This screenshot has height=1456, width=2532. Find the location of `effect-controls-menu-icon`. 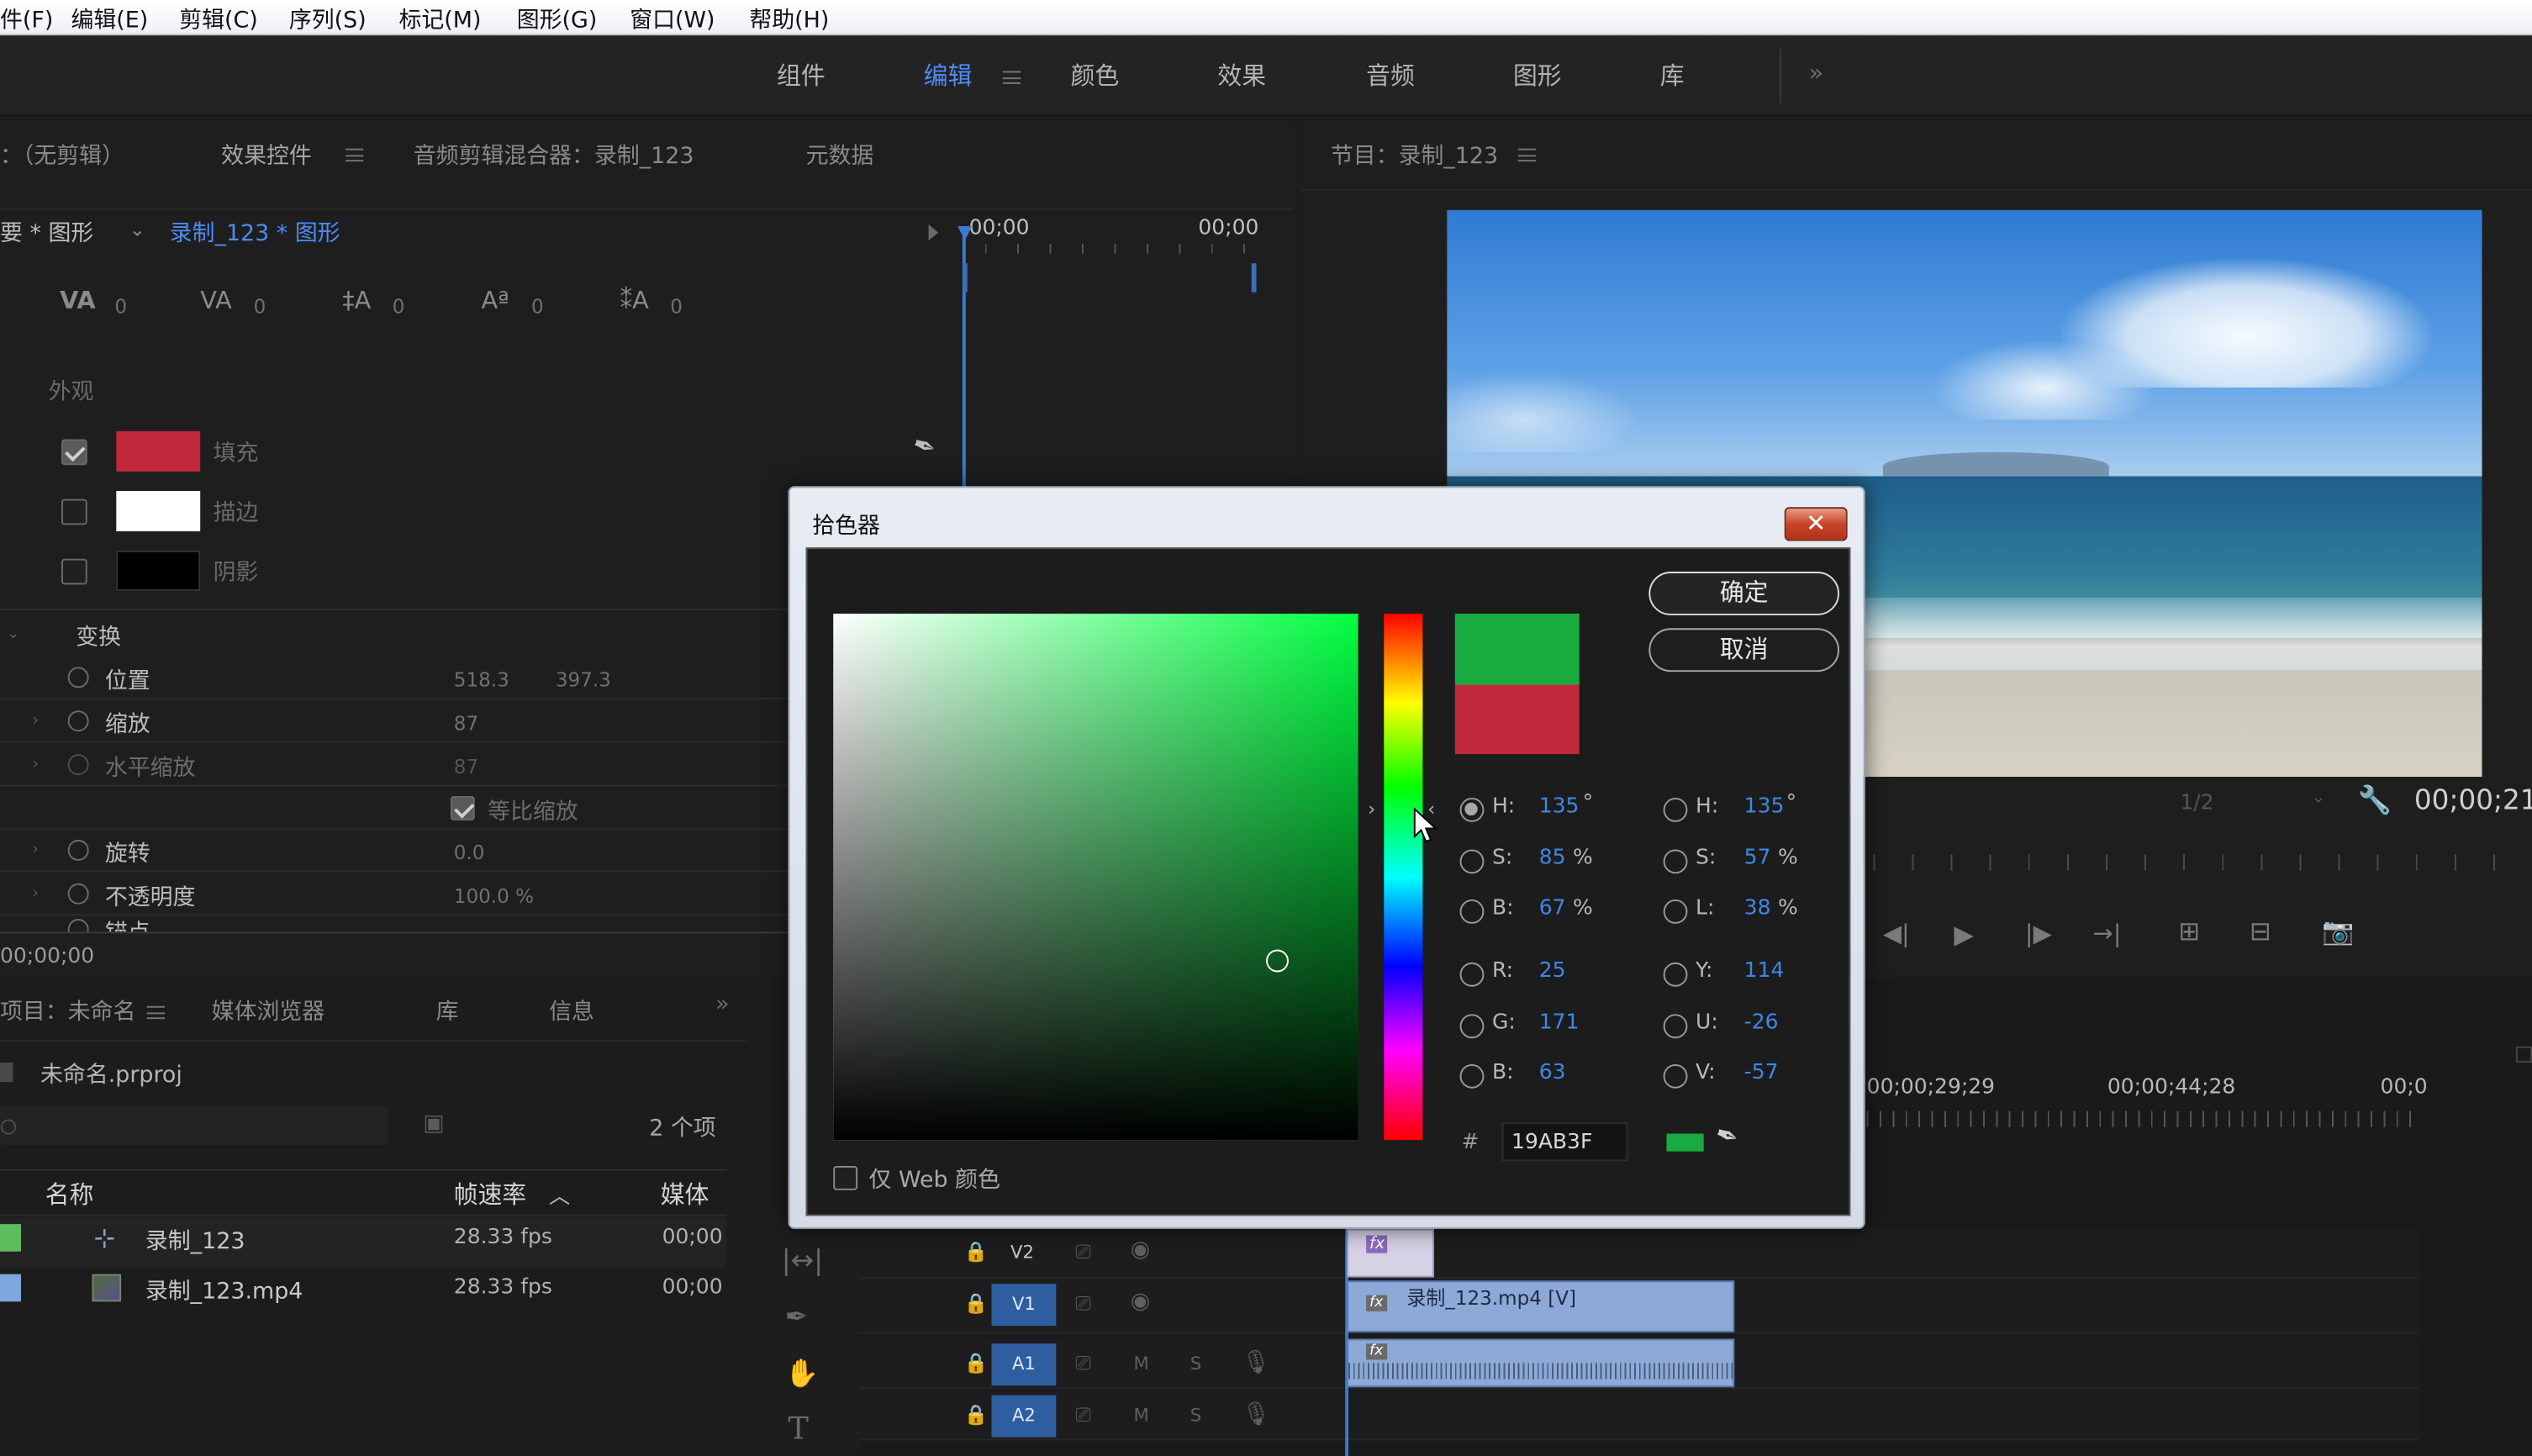

effect-controls-menu-icon is located at coordinates (355, 155).